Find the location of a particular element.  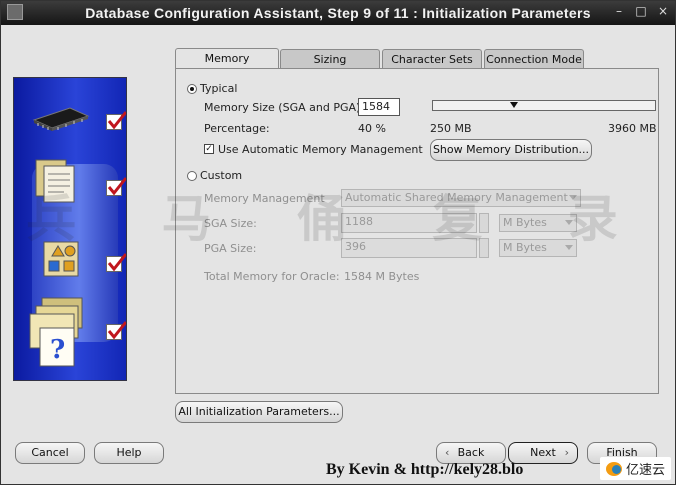

sga-size-spinner is located at coordinates (484, 223).